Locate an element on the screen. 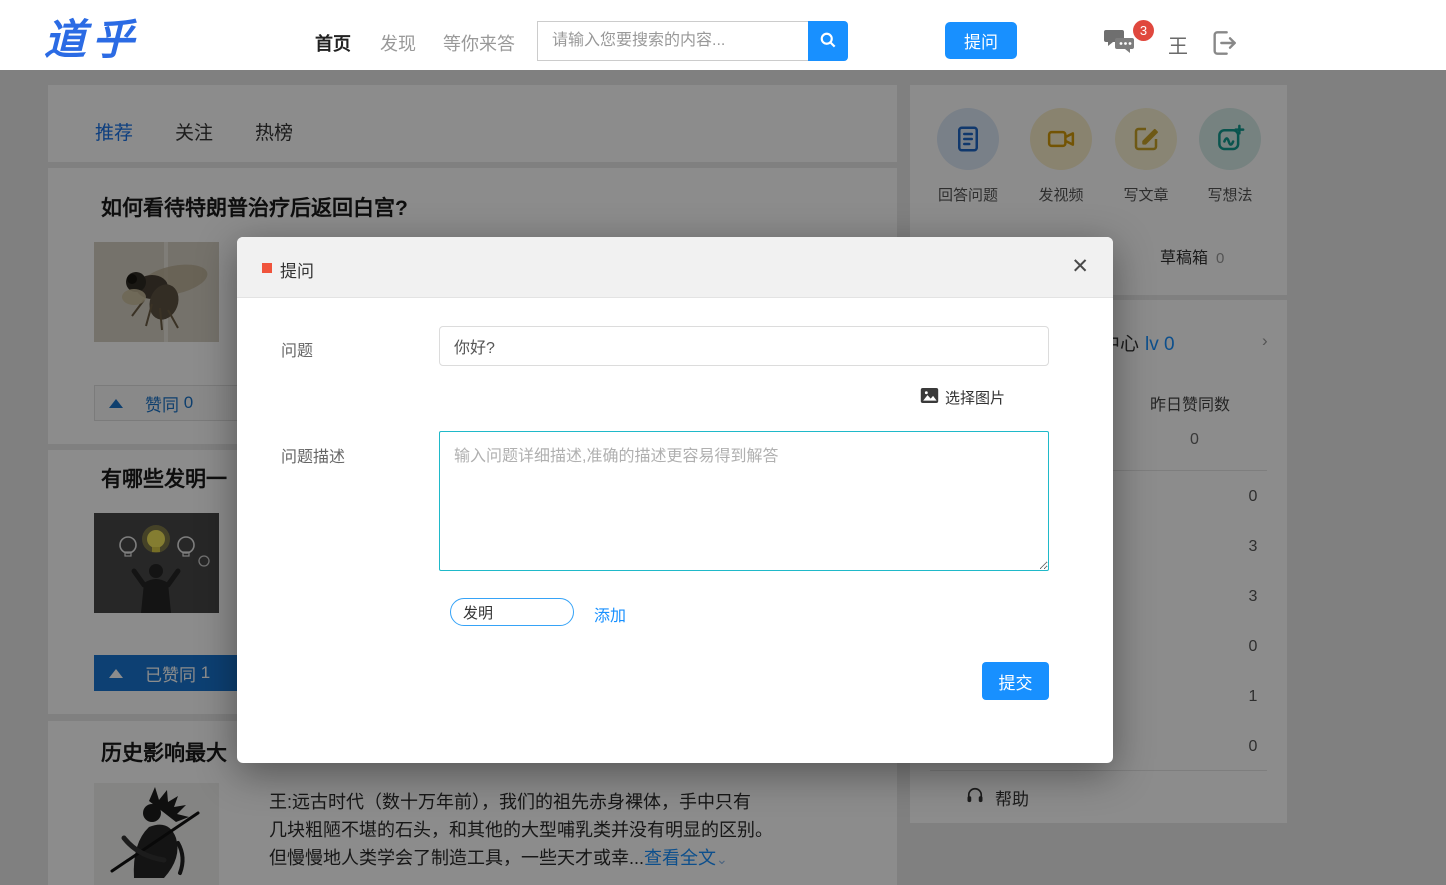 Image resolution: width=1446 pixels, height=885 pixels. image-icon is located at coordinates (929, 397).